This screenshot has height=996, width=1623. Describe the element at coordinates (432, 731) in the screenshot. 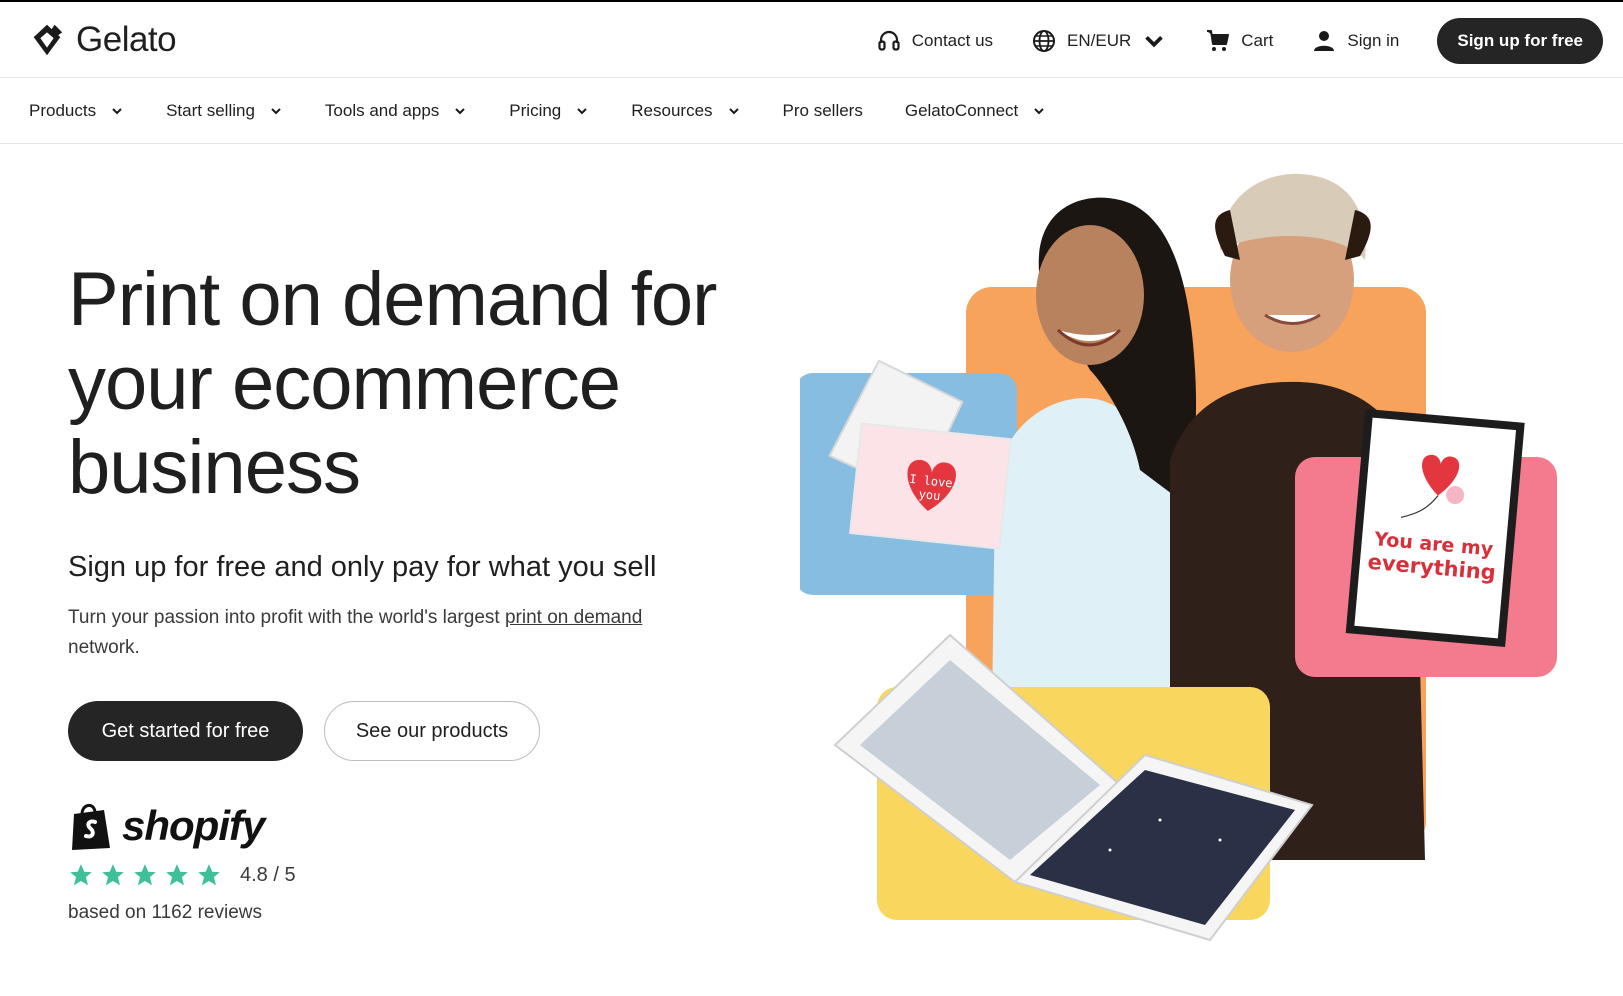

I see `see-products-button: See our products` at that location.